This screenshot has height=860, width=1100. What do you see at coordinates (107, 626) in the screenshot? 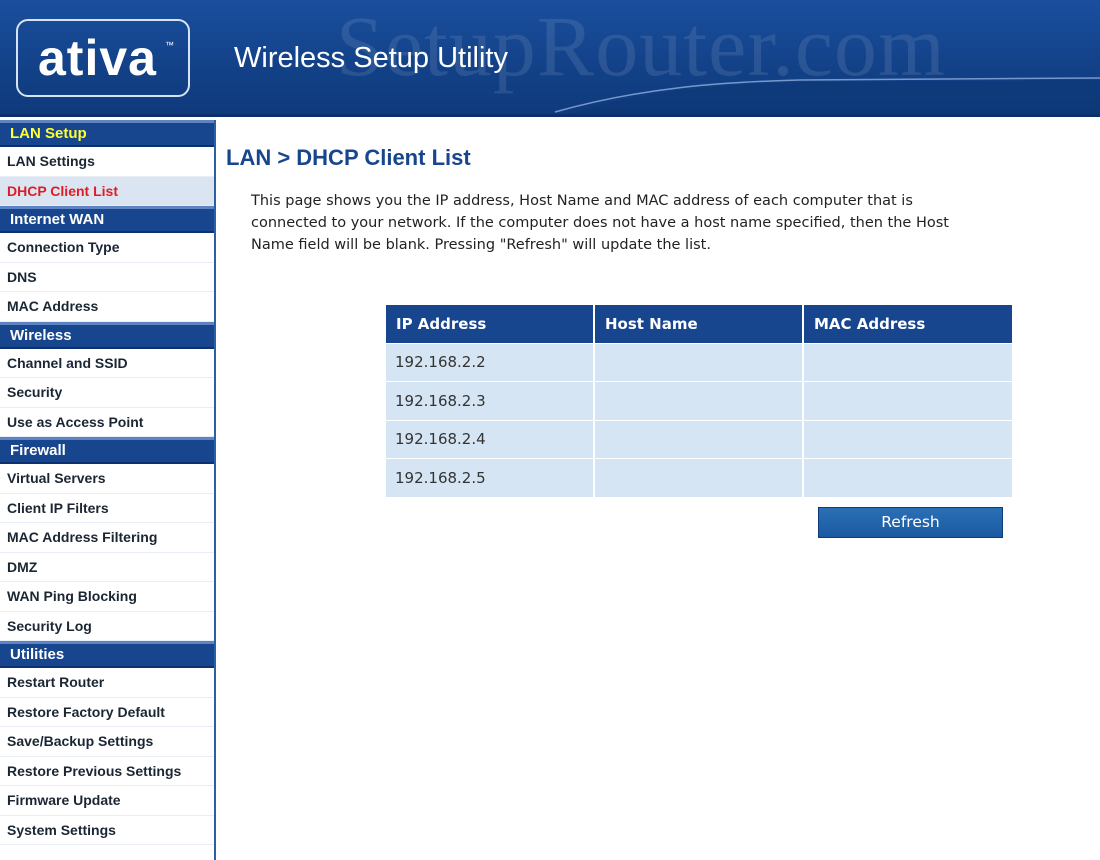
I see `sidebar-item-security-log: Security Log` at bounding box center [107, 626].